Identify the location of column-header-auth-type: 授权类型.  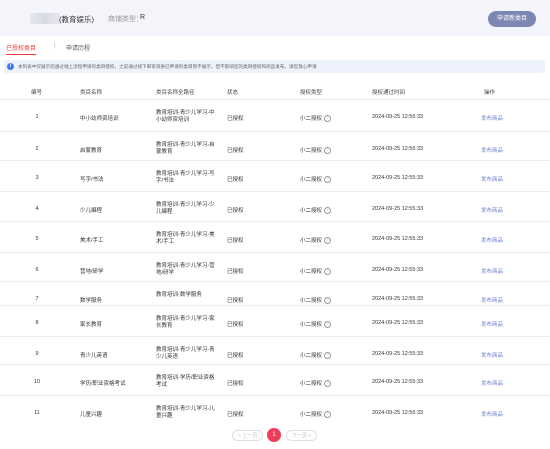
(311, 93).